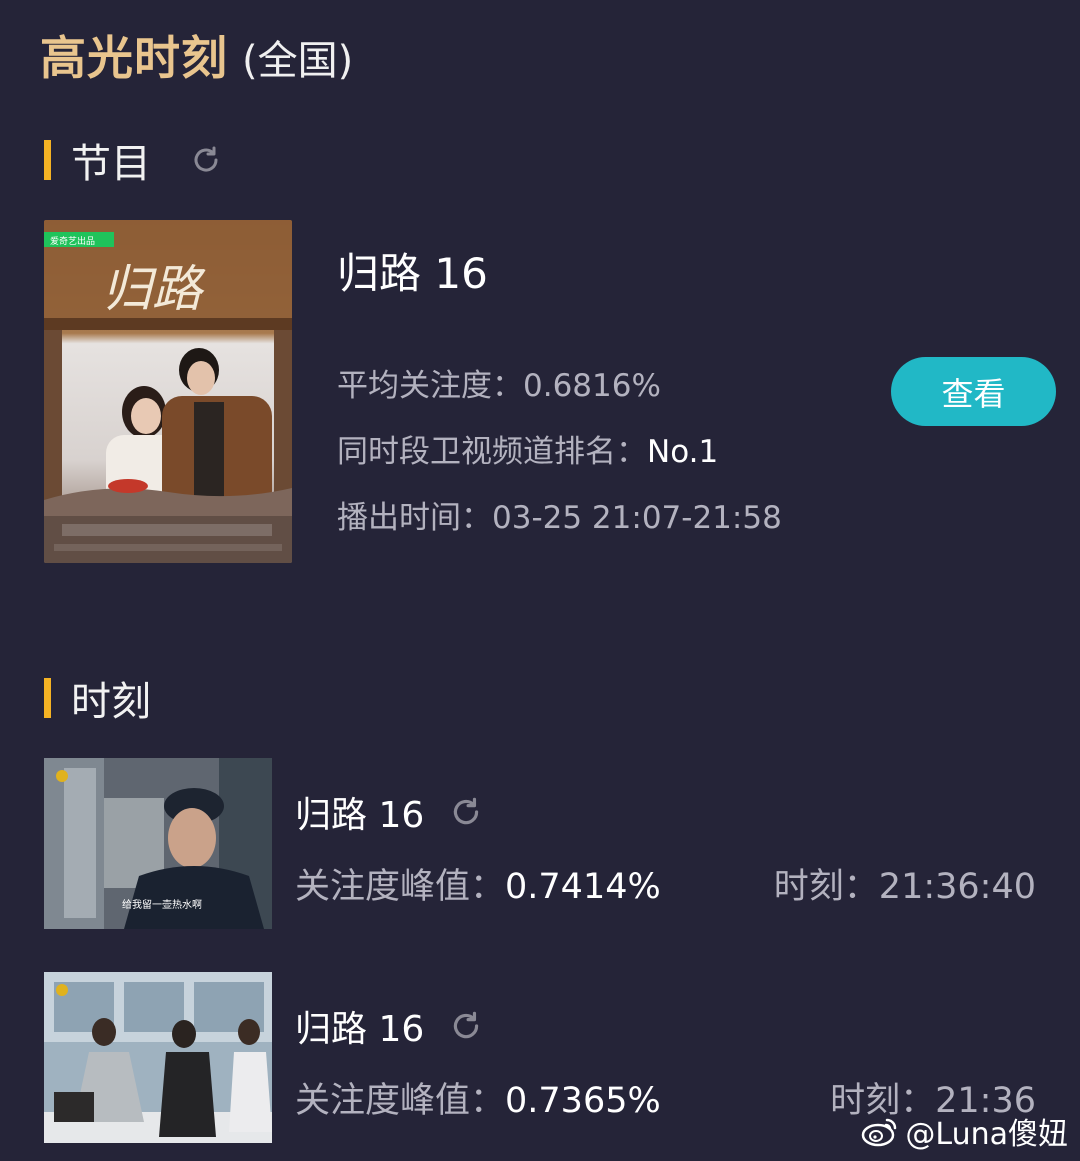 The image size is (1080, 1161). Describe the element at coordinates (986, 1134) in the screenshot. I see `watermark-text: @Luna傻妞` at that location.